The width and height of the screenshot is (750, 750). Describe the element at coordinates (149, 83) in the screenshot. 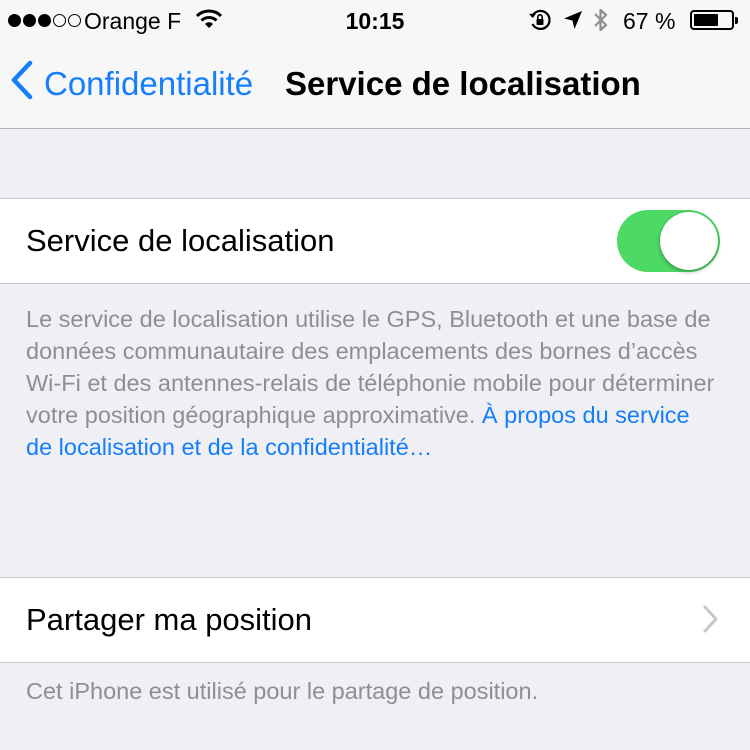

I see `back-button-label: Confidentialité` at that location.